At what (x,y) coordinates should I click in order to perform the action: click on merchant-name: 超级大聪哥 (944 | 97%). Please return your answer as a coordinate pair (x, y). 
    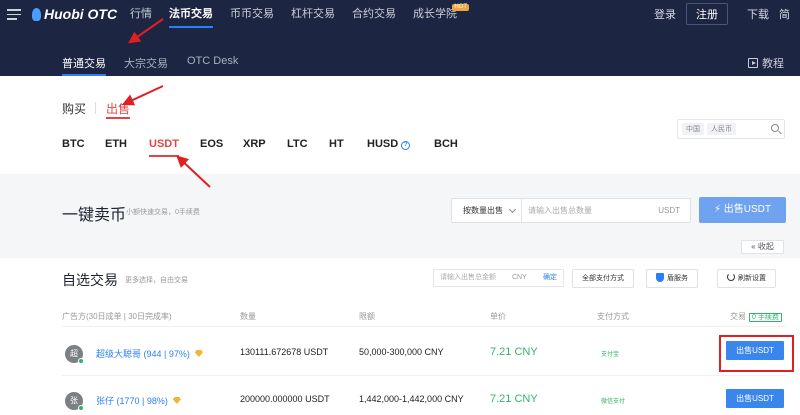
    Looking at the image, I should click on (143, 354).